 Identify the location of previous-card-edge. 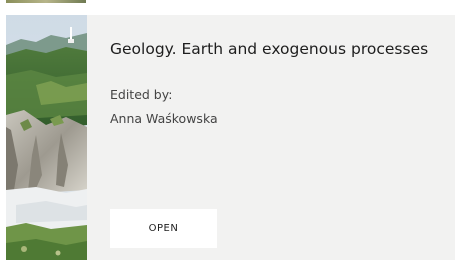
(227, 7).